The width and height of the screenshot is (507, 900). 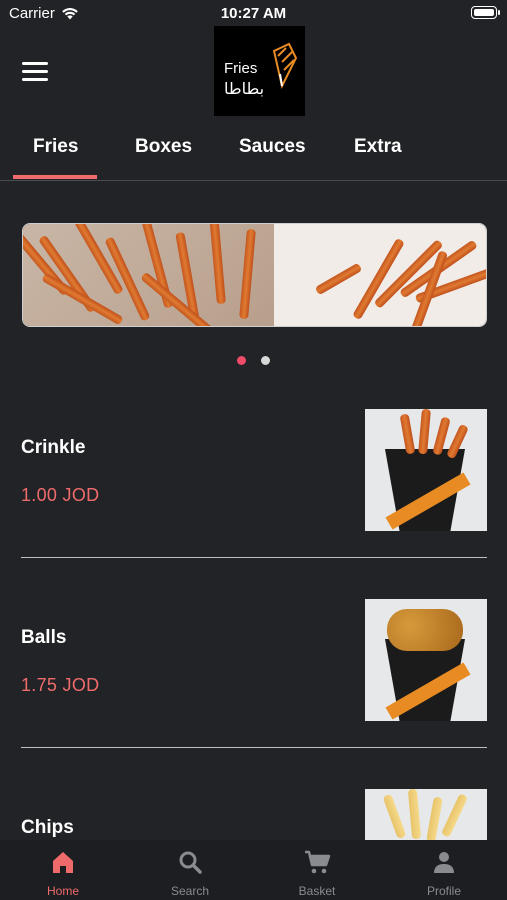 What do you see at coordinates (265, 360) in the screenshot?
I see `carousel-dot` at bounding box center [265, 360].